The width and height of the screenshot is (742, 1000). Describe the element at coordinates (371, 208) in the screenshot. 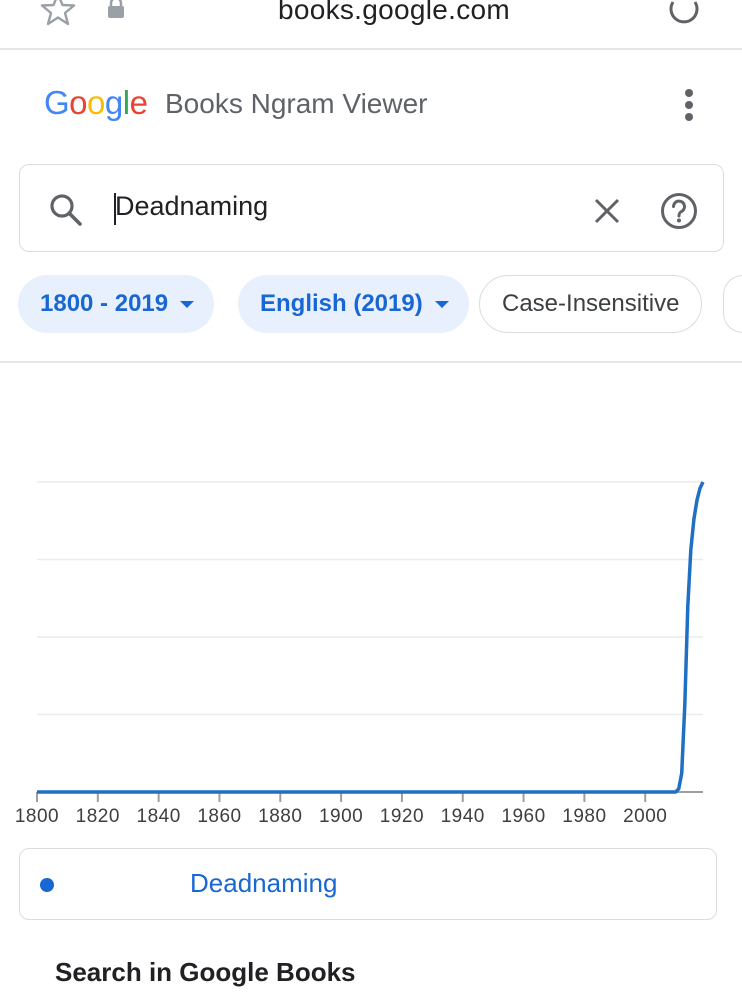

I see `search-box: Deadnaming` at that location.